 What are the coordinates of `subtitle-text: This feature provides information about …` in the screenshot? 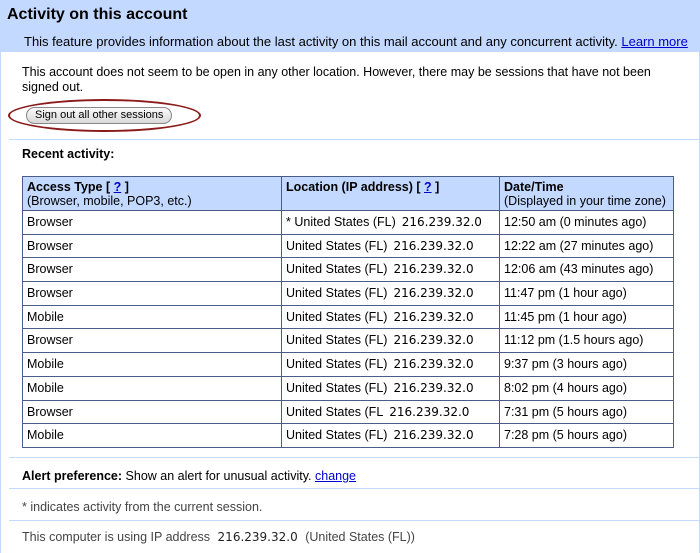 It's located at (321, 41).